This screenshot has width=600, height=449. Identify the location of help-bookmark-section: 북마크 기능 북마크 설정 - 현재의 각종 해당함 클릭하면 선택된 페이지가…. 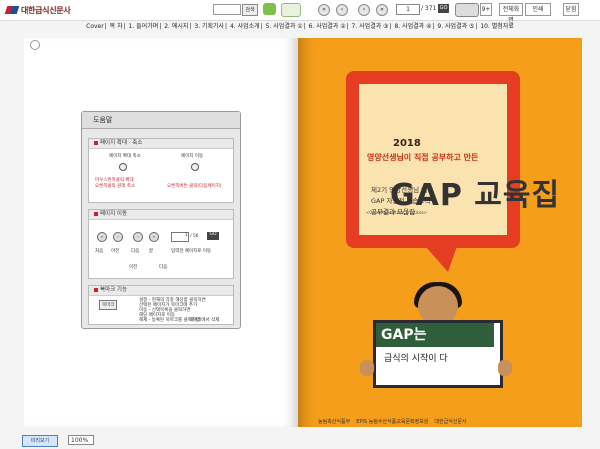
(161, 305).